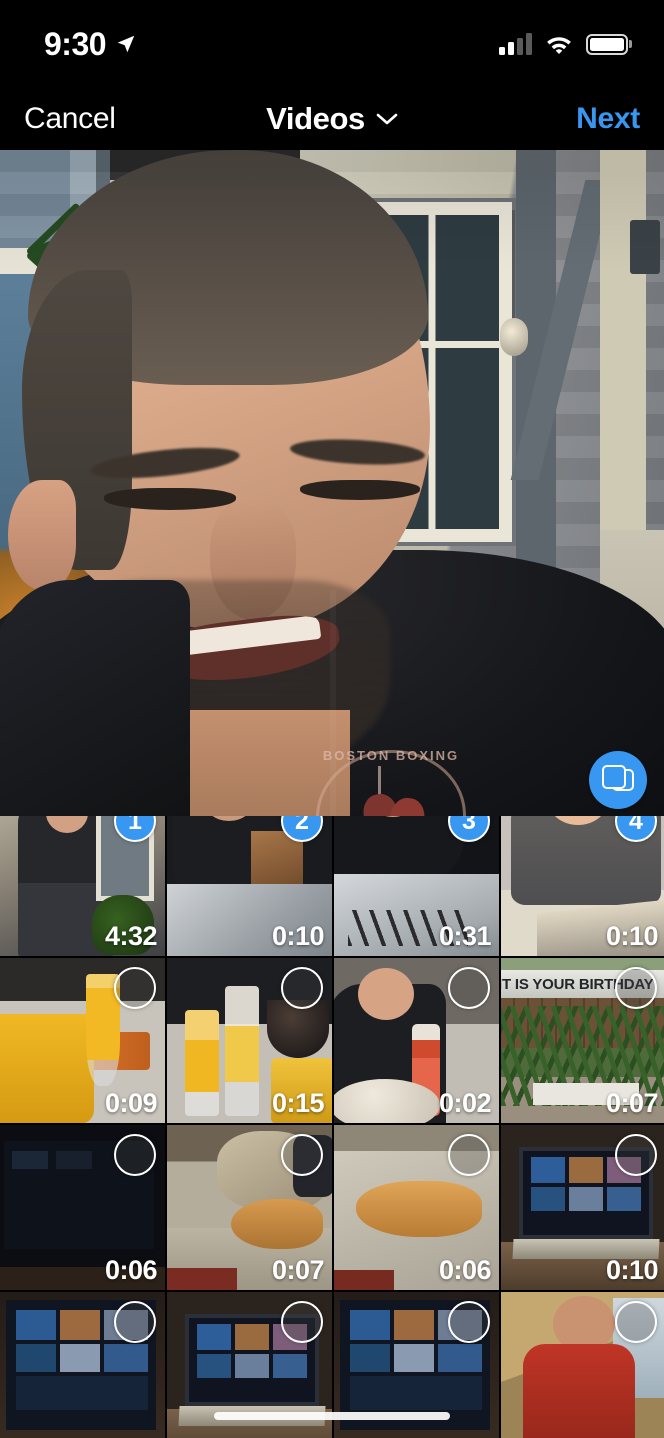 Image resolution: width=664 pixels, height=1438 pixels. I want to click on status-bar: 9:30, so click(332, 44).